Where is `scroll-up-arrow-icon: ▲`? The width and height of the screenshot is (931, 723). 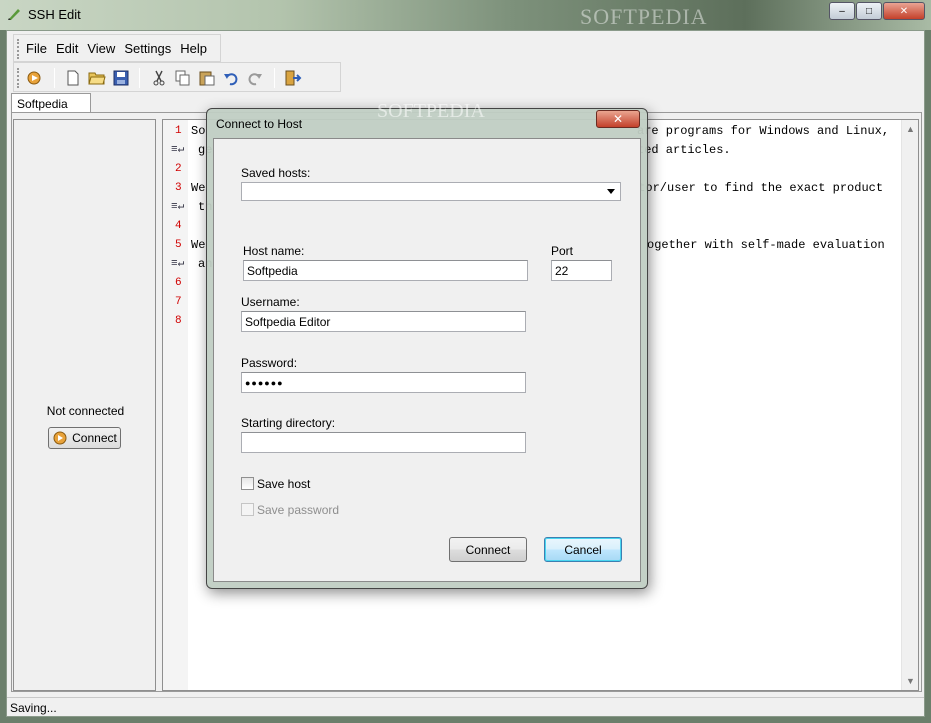
scroll-up-arrow-icon: ▲ is located at coordinates (910, 129).